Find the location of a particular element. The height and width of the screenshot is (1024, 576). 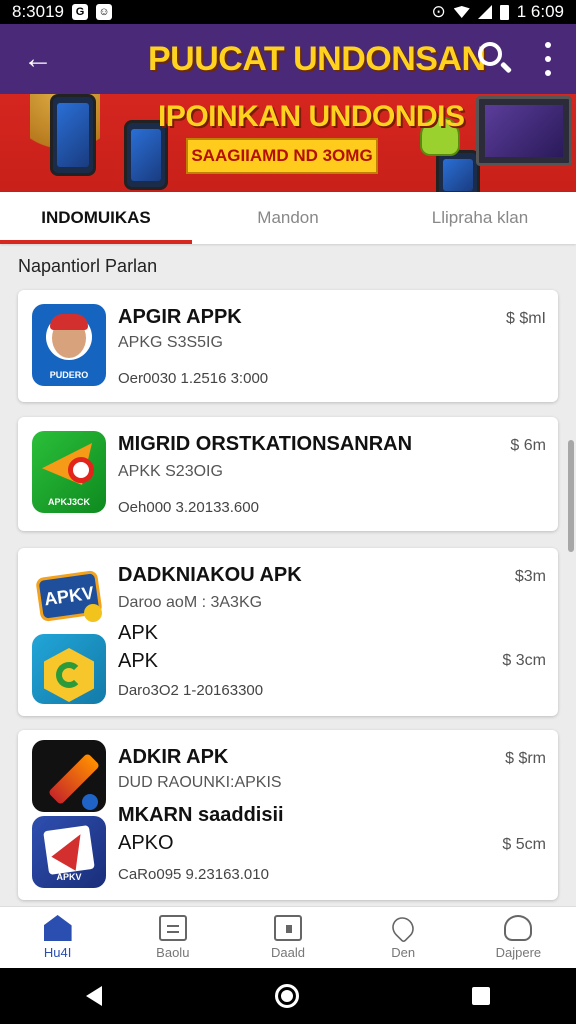

app-subtitle: APKK S23OIG is located at coordinates (170, 471).